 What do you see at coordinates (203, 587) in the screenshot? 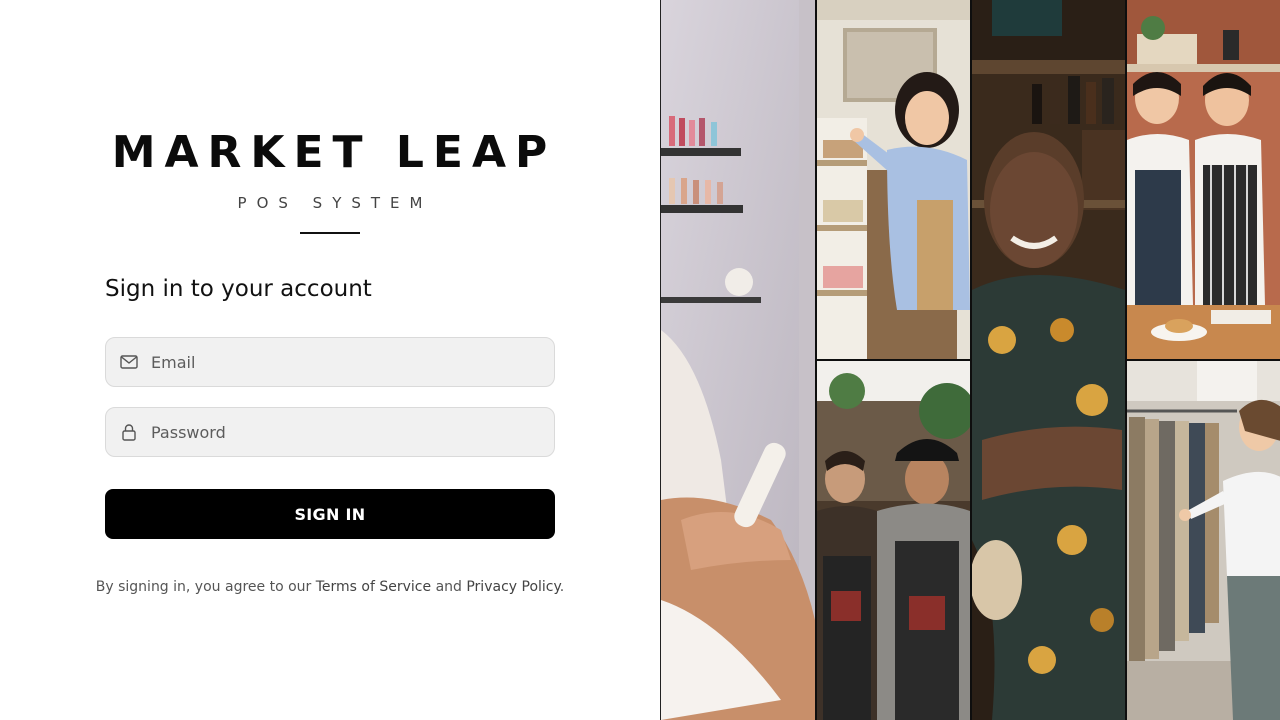
I see `legal-prefix: By signing in, you agree to our` at bounding box center [203, 587].